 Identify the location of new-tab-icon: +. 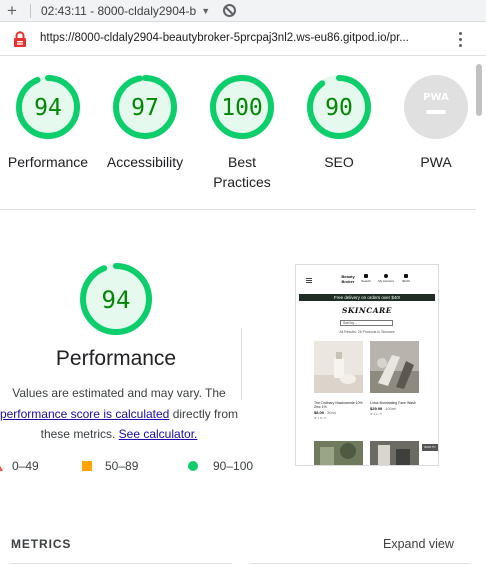
(12, 11).